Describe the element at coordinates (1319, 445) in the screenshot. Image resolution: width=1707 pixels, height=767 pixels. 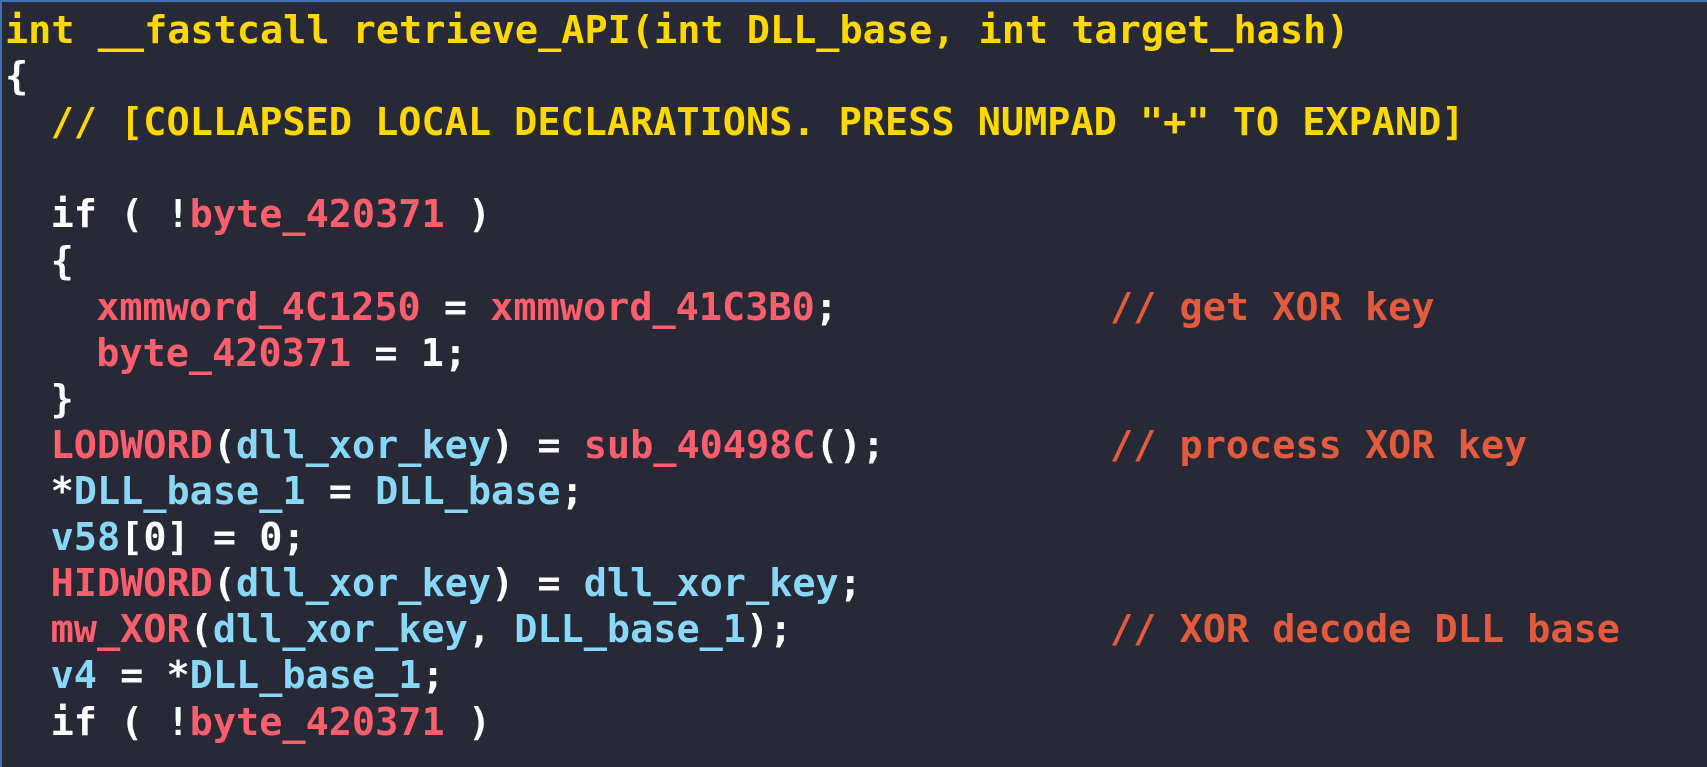
I see `code-comment: // process XOR key` at that location.